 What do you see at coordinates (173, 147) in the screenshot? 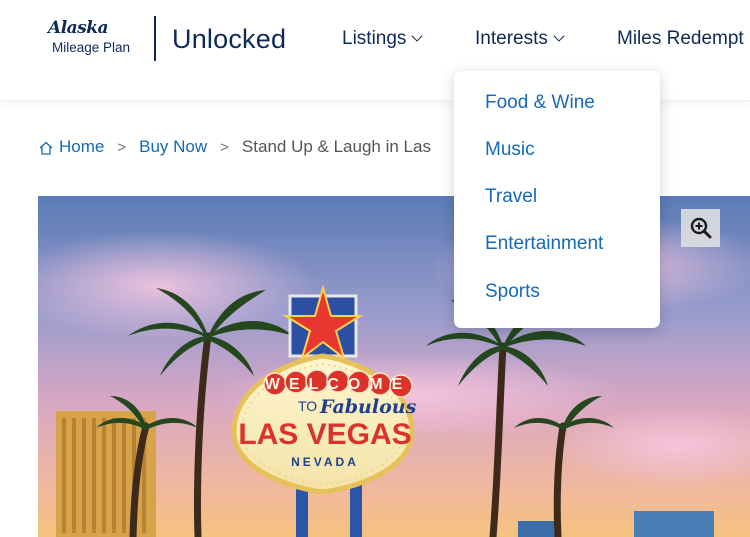
I see `breadcrumb-buy-now: Buy Now` at bounding box center [173, 147].